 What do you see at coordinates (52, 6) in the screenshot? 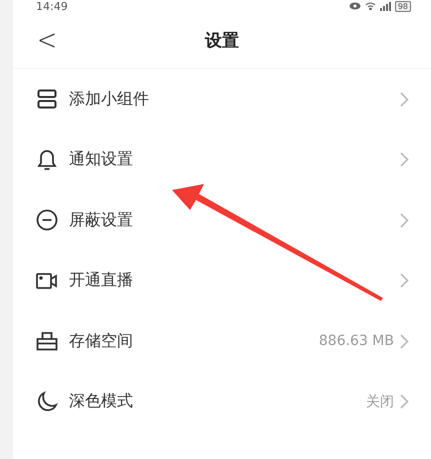
I see `status-time: 14:49` at bounding box center [52, 6].